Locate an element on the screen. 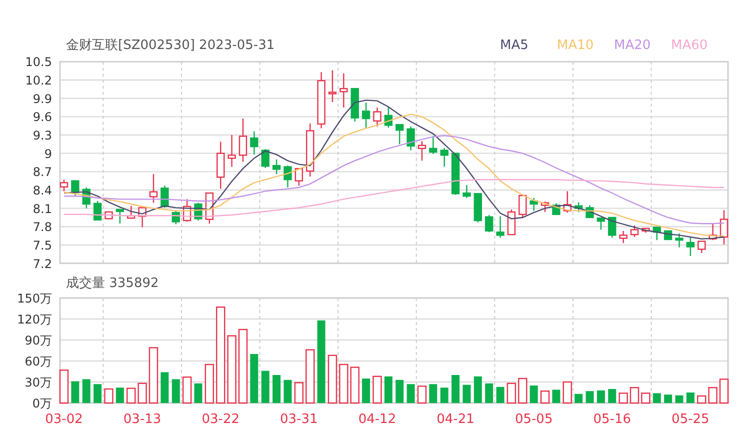  axis-label: 04-12 is located at coordinates (377, 419).